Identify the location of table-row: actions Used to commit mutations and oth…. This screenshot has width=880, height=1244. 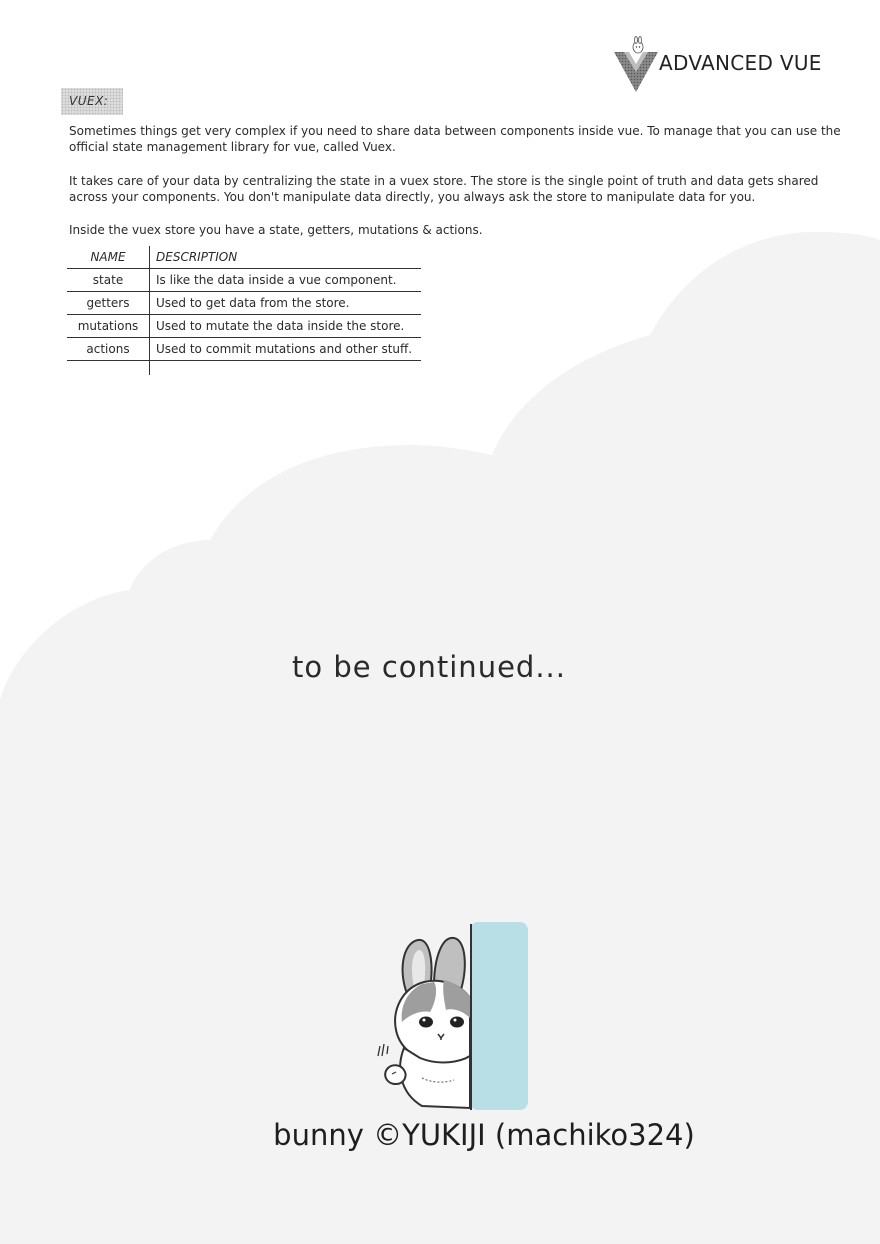
(244, 349).